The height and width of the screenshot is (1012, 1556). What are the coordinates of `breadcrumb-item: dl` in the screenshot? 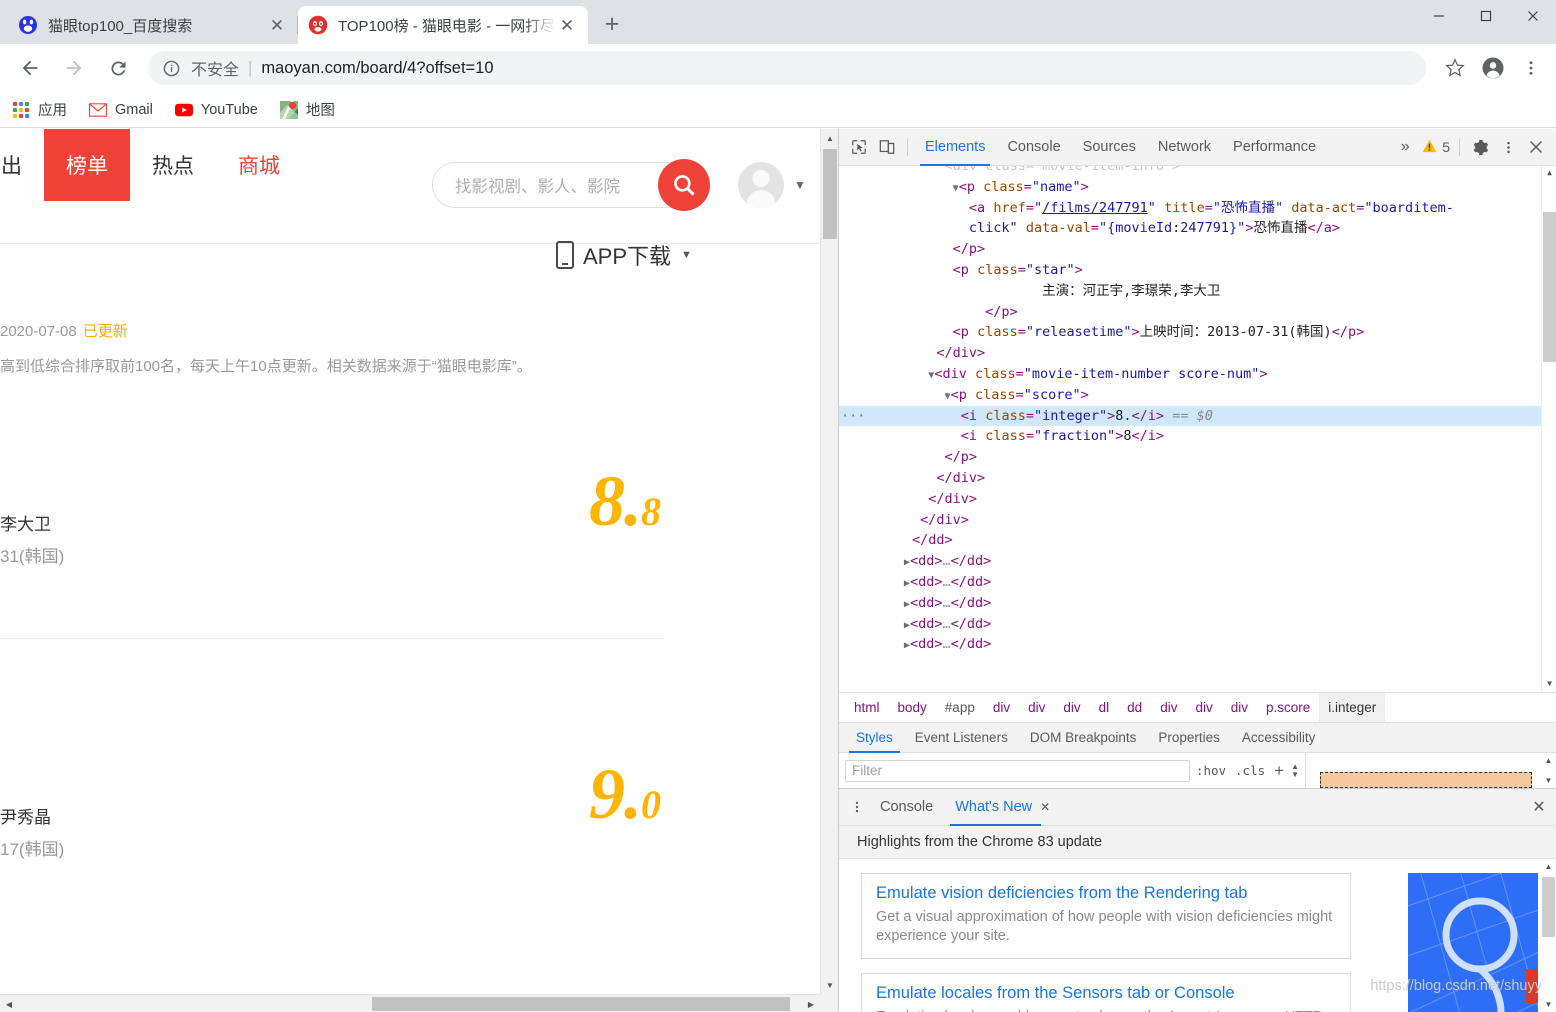 It's located at (1104, 708).